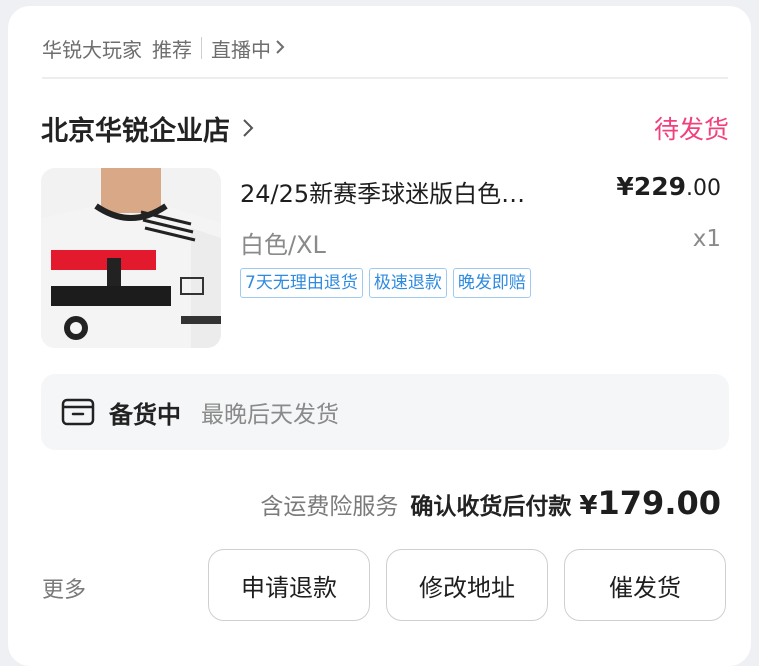 The image size is (759, 666). Describe the element at coordinates (588, 506) in the screenshot. I see `total-symbol: ¥` at that location.